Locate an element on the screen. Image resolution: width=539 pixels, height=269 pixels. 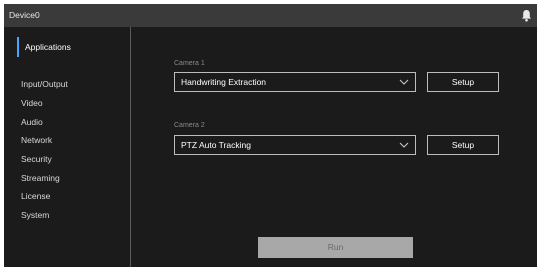
title-bar: Device0 is located at coordinates (270, 15).